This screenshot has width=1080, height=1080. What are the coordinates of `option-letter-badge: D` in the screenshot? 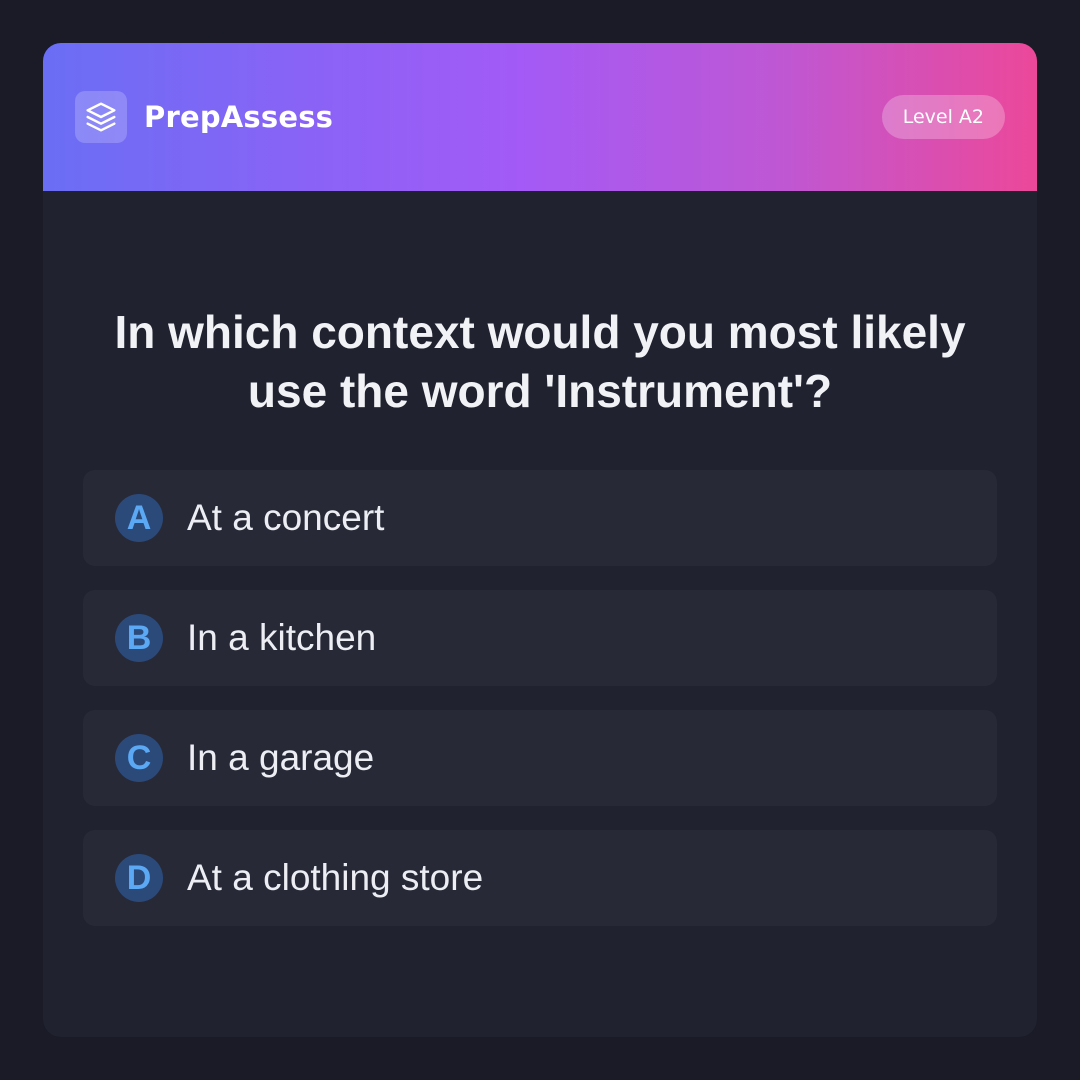 It's located at (139, 878).